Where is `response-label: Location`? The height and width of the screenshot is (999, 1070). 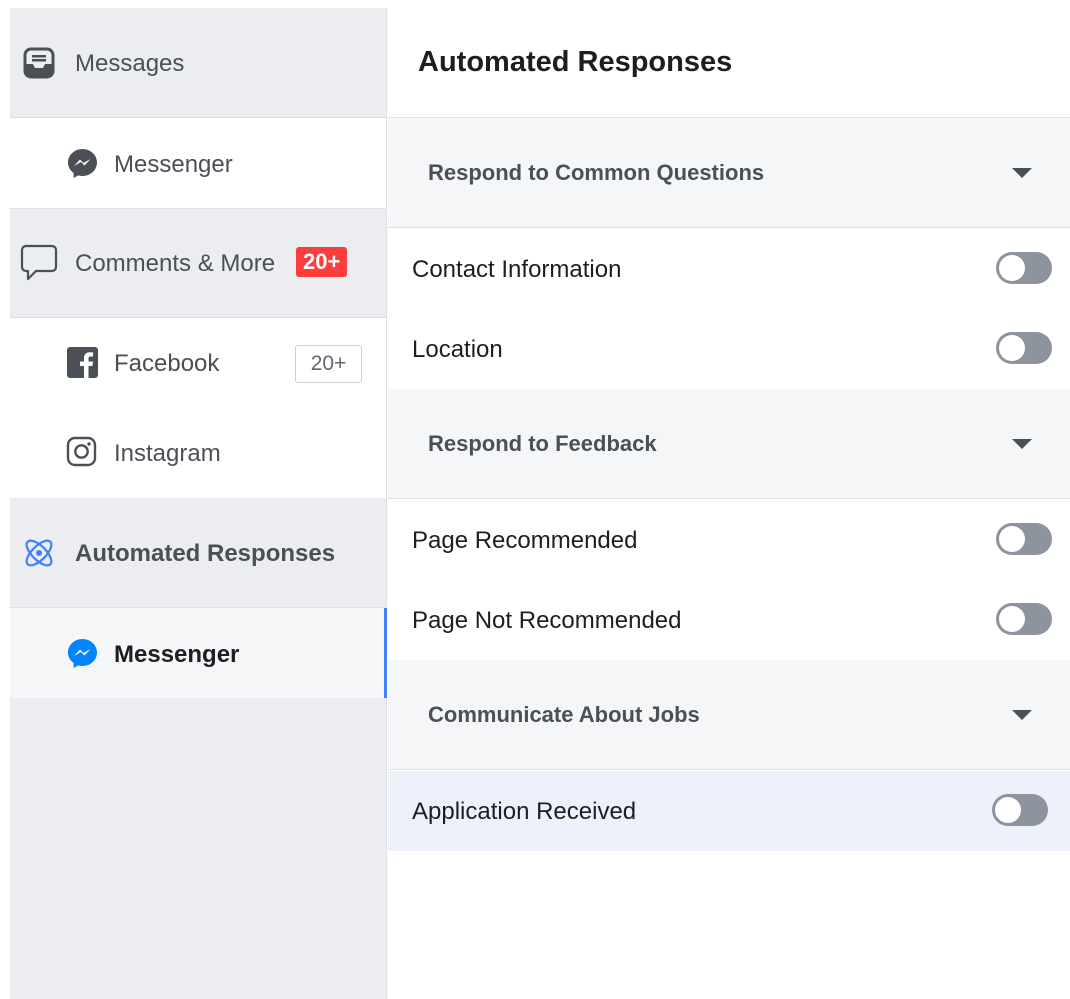
response-label: Location is located at coordinates (457, 349).